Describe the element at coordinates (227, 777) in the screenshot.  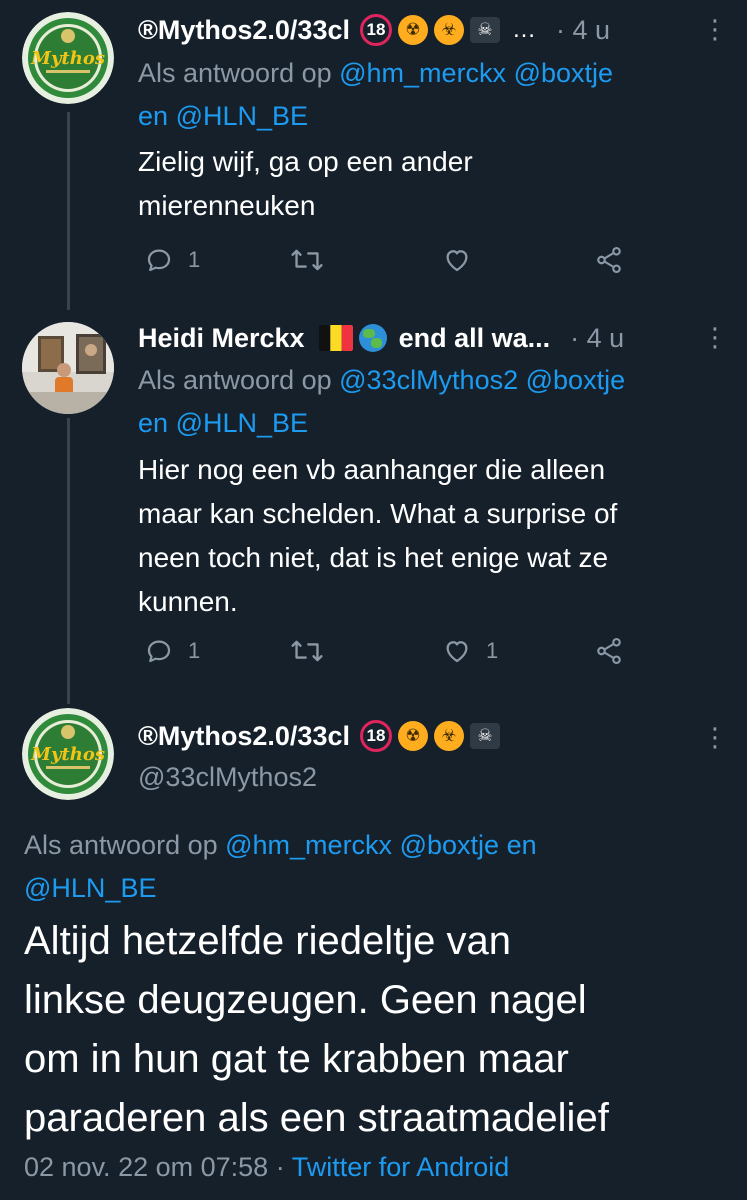
I see `user-handle: @33clMythos2` at that location.